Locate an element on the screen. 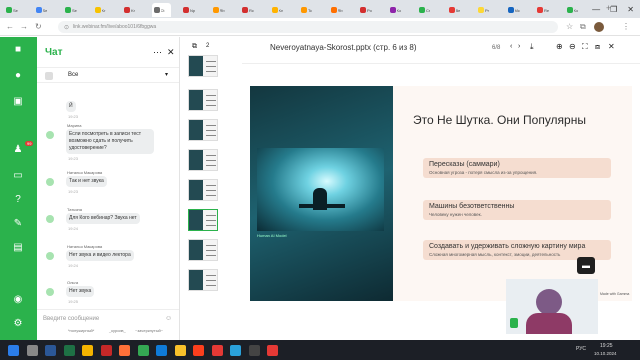 This screenshot has width=640, height=360. browser-tab: Kn is located at coordinates (279, 10).